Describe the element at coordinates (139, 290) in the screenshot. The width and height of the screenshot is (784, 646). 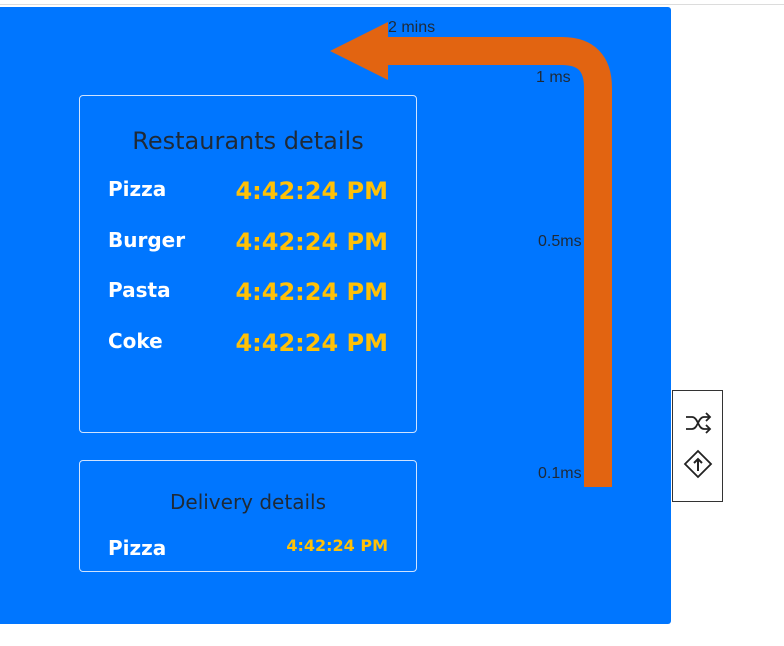
I see `restaurant-item-name: Pasta` at that location.